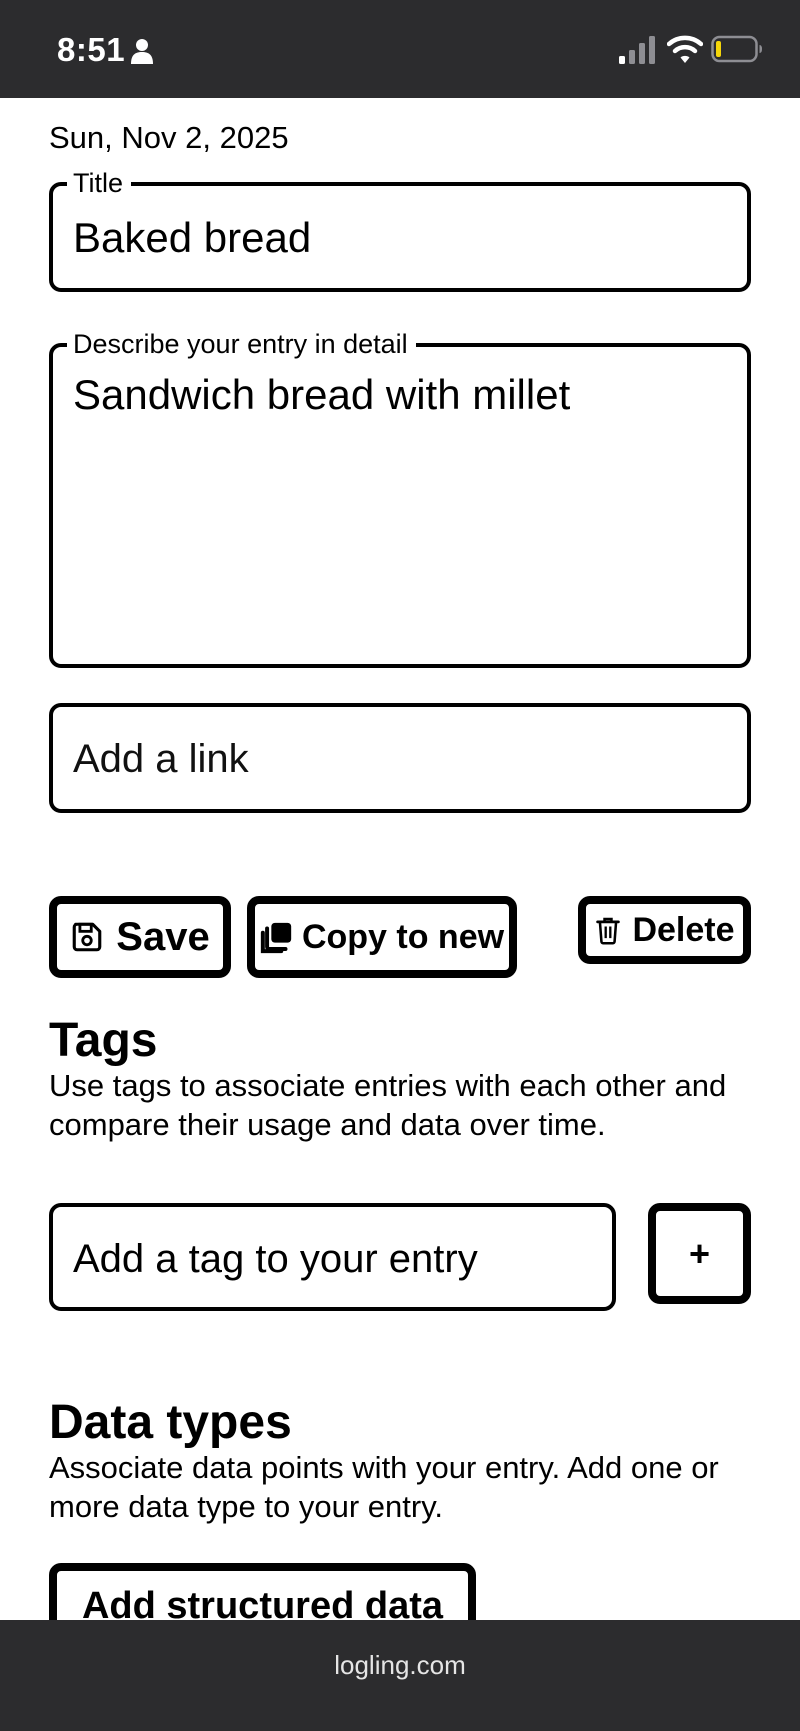 The width and height of the screenshot is (800, 1731). I want to click on status-bar: 8:51, so click(400, 49).